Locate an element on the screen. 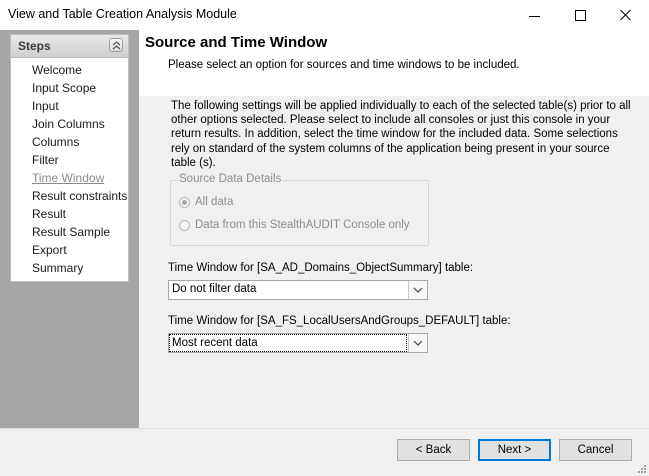  cancel-button: Cancel is located at coordinates (595, 450).